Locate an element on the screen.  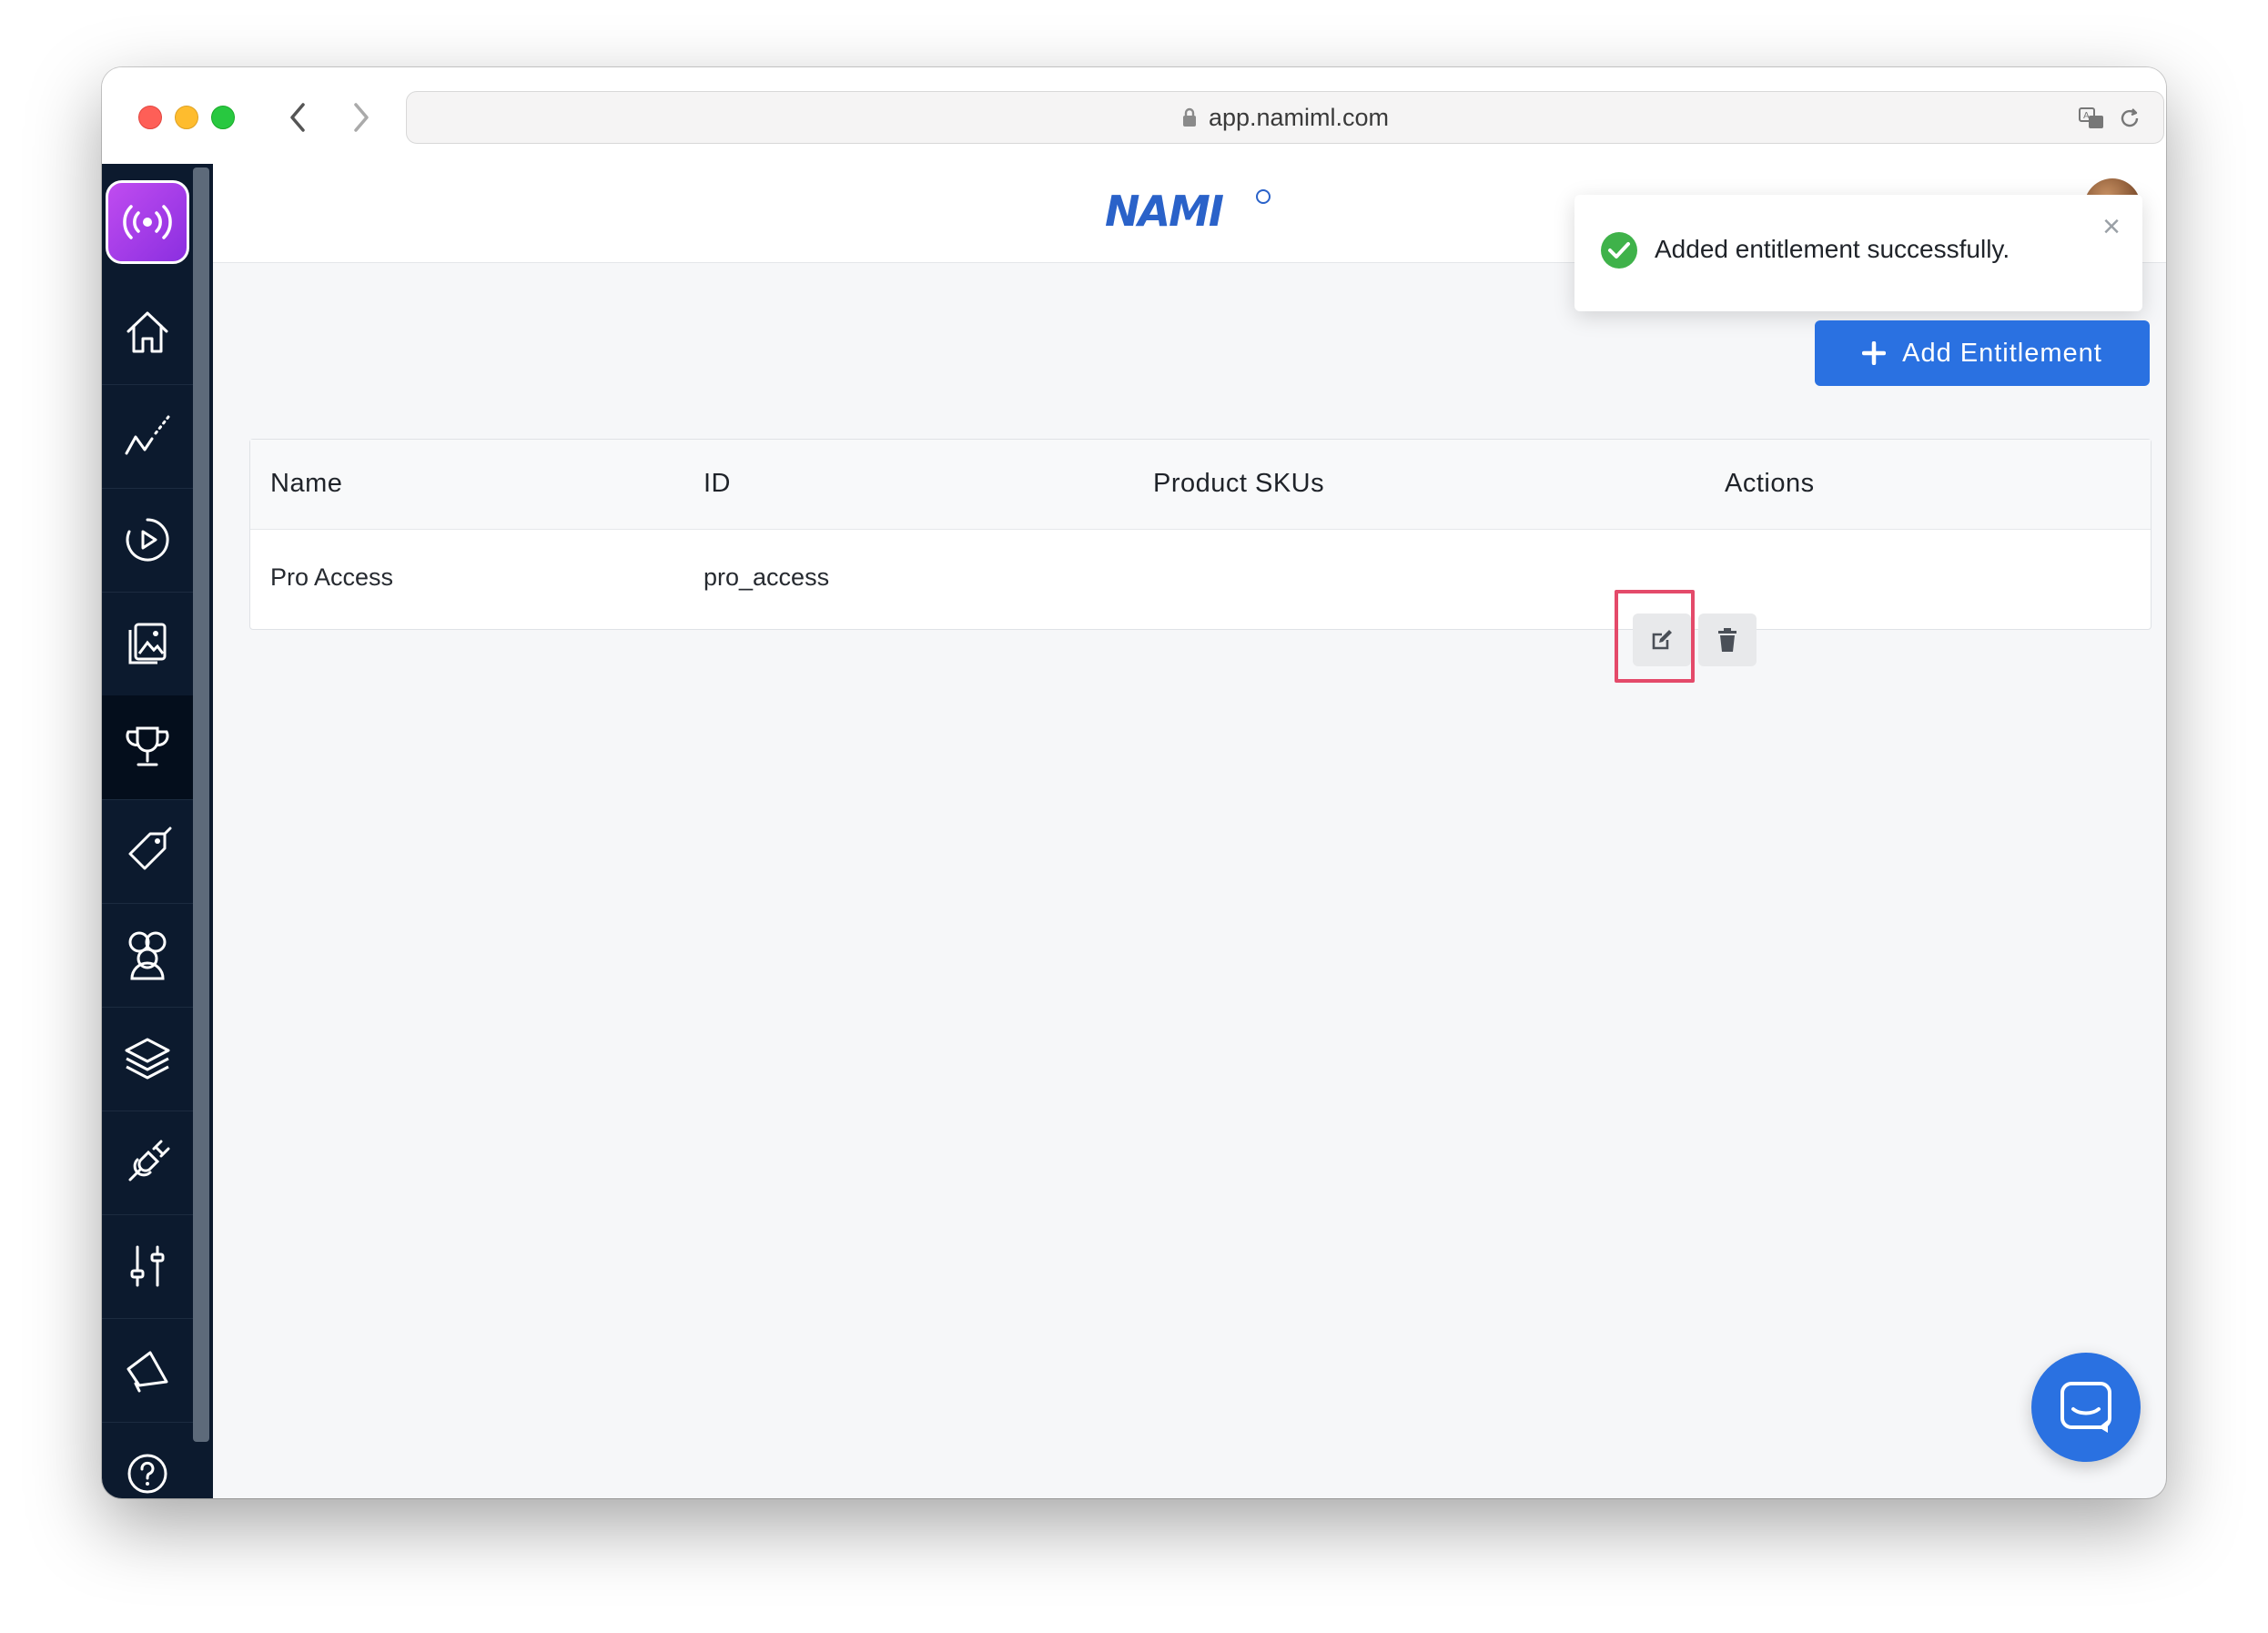
sidebar-item-campaigns is located at coordinates (147, 540).